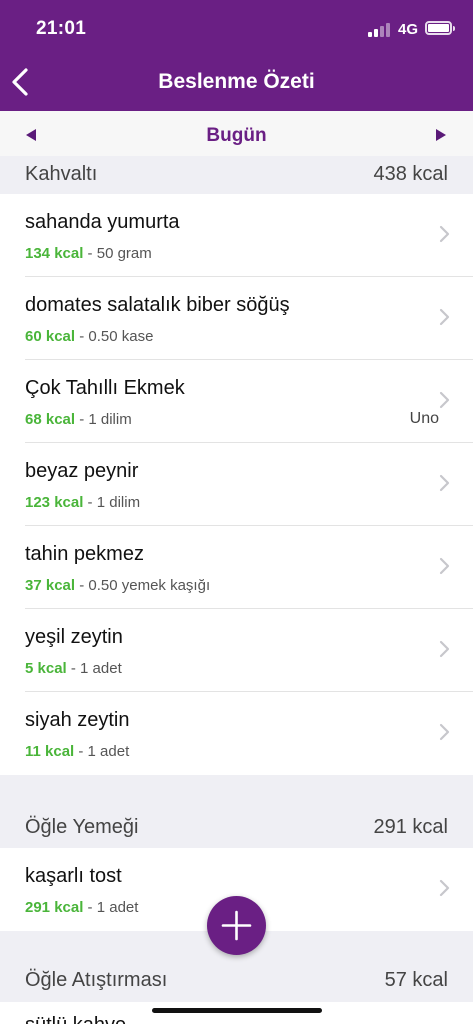  I want to click on food-details: 11 kcal - 1 adet, so click(77, 751).